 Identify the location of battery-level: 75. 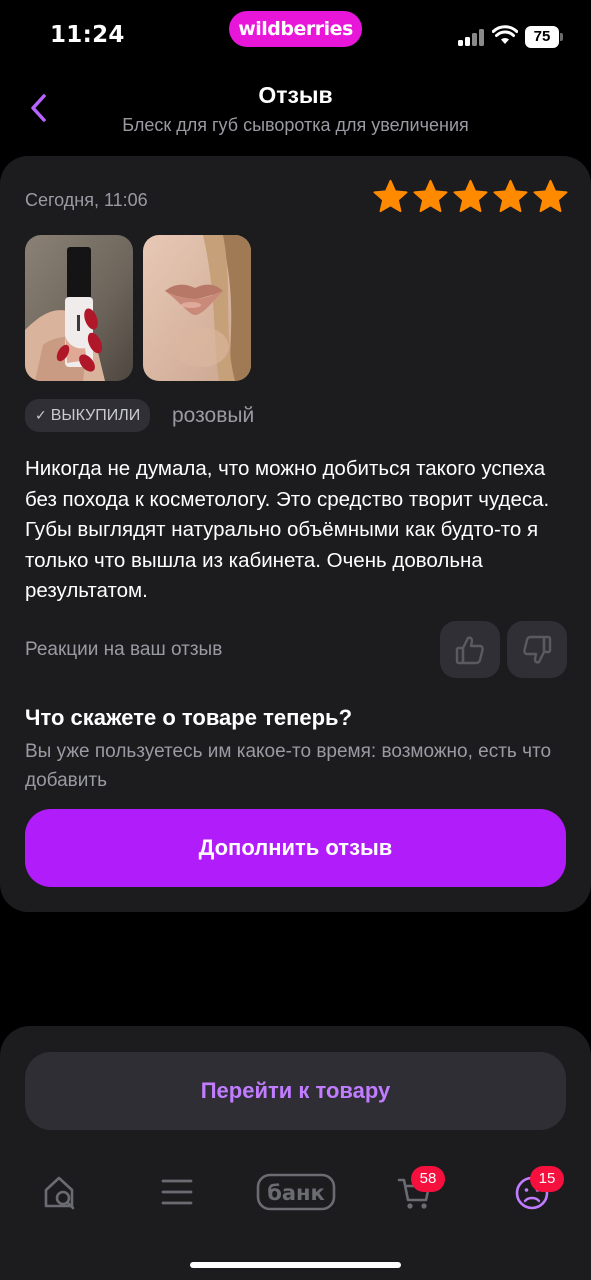
(542, 37).